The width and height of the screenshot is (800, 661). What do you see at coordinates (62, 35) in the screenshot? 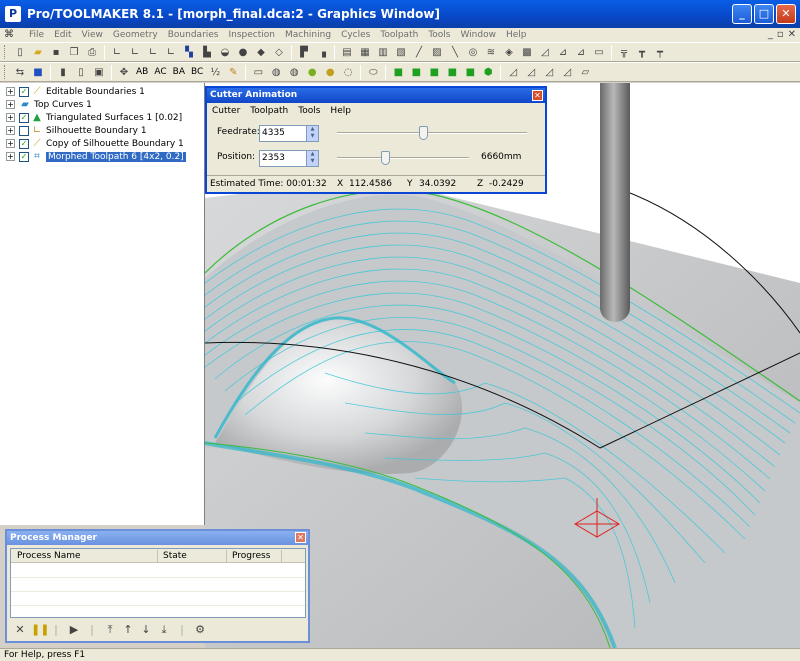
I see `menu-edit: Edit` at bounding box center [62, 35].